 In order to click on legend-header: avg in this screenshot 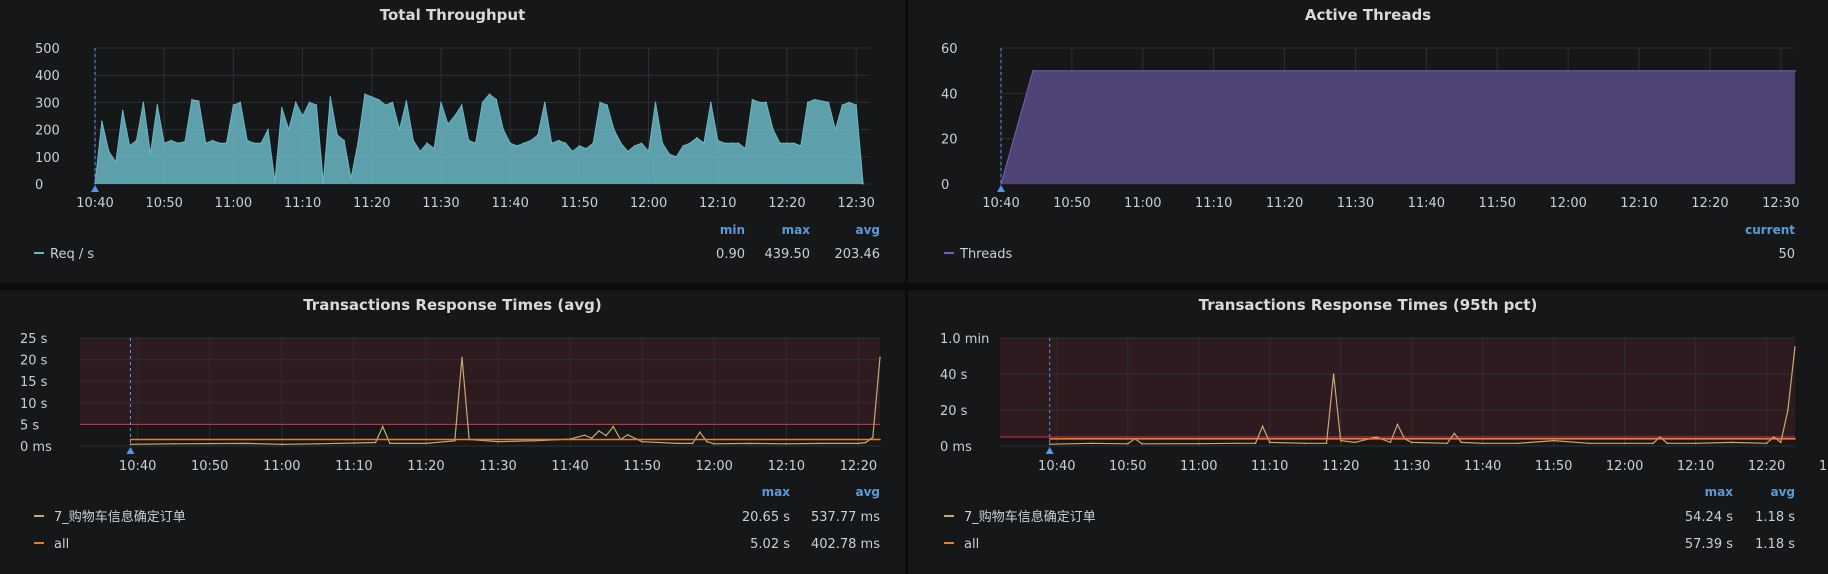, I will do `click(1782, 492)`.